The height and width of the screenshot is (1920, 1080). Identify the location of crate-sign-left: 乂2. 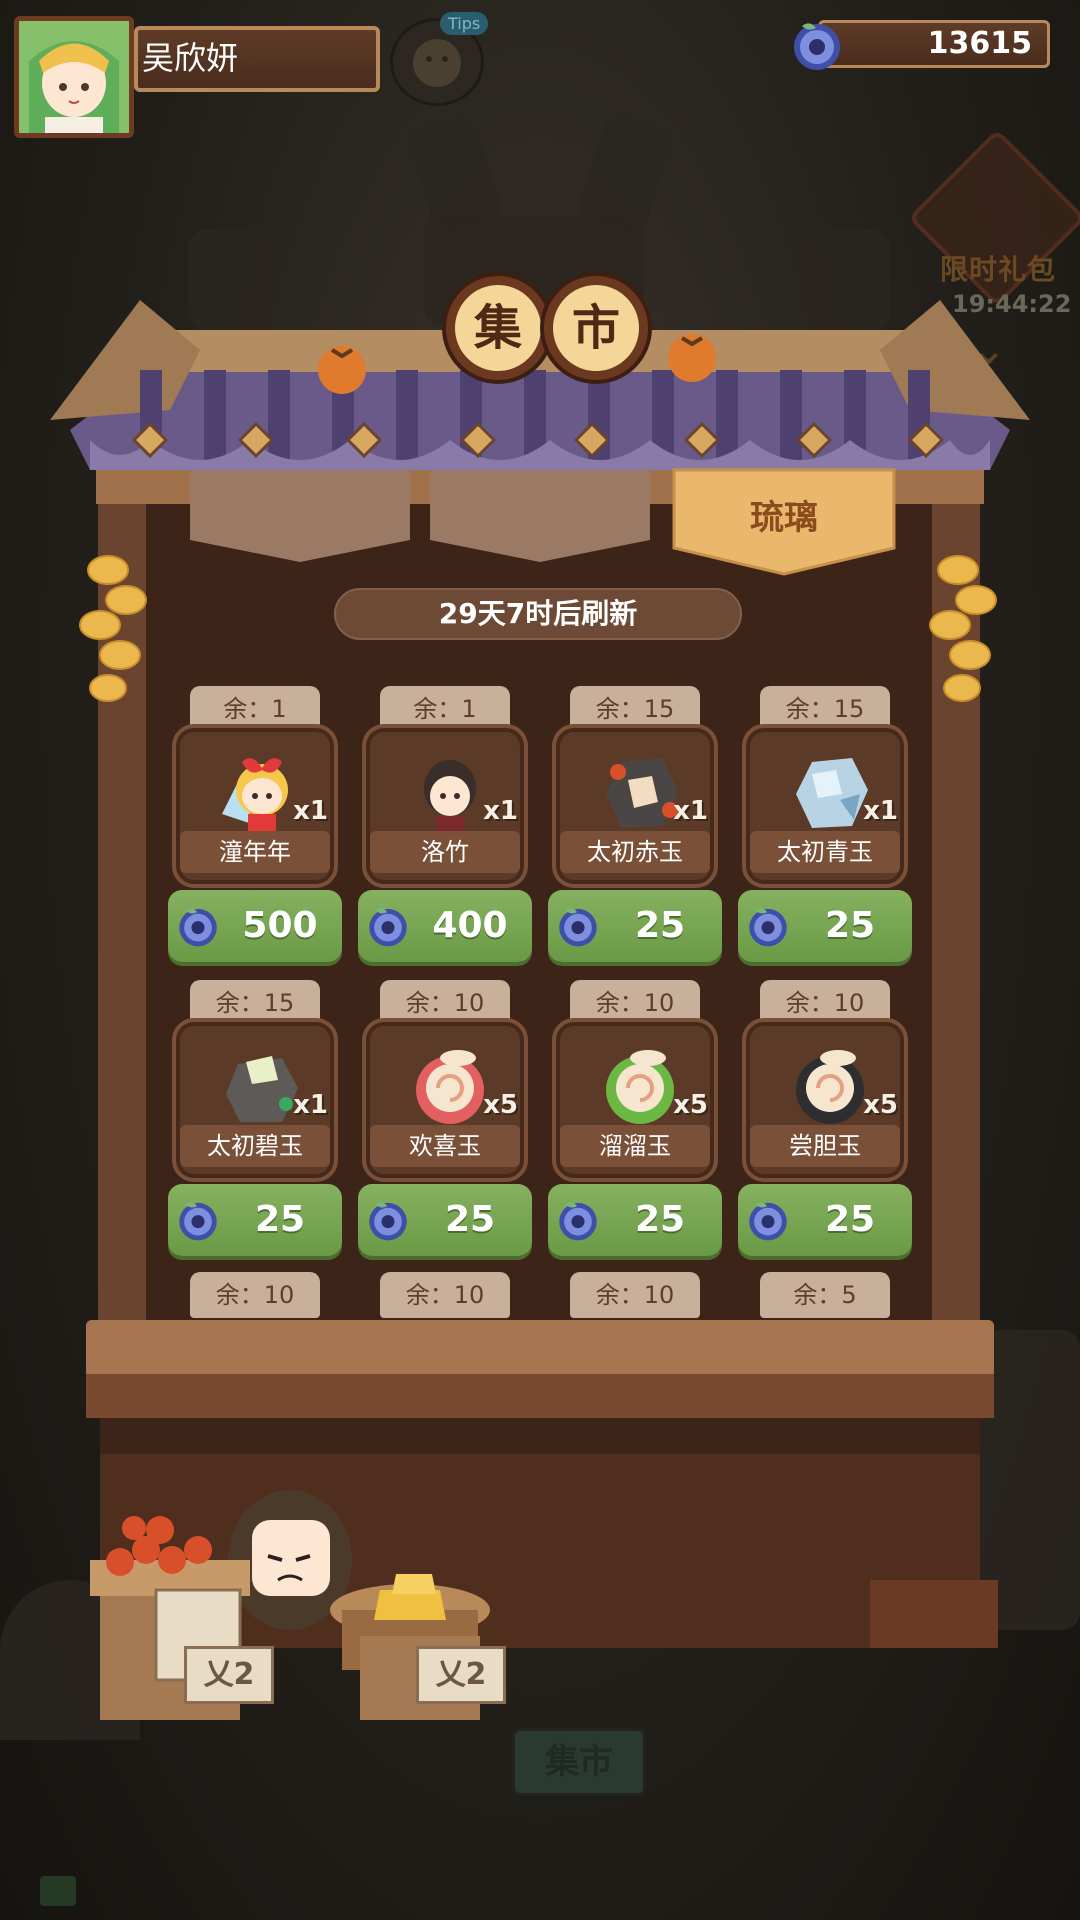
(229, 1675).